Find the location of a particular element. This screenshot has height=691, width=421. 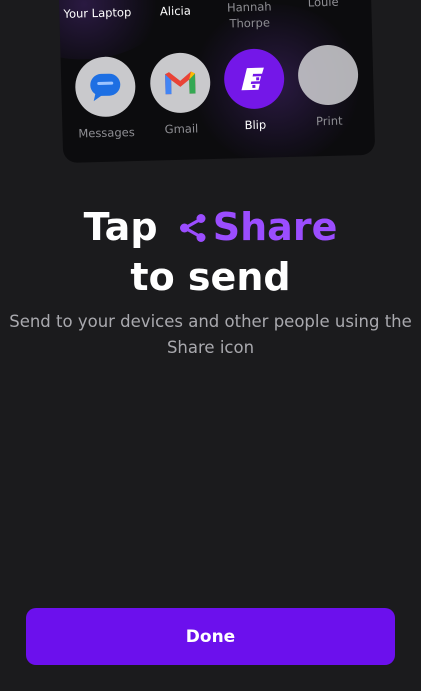

share-target-hannah-thorpe: Hannah Thorpe is located at coordinates (249, 16).